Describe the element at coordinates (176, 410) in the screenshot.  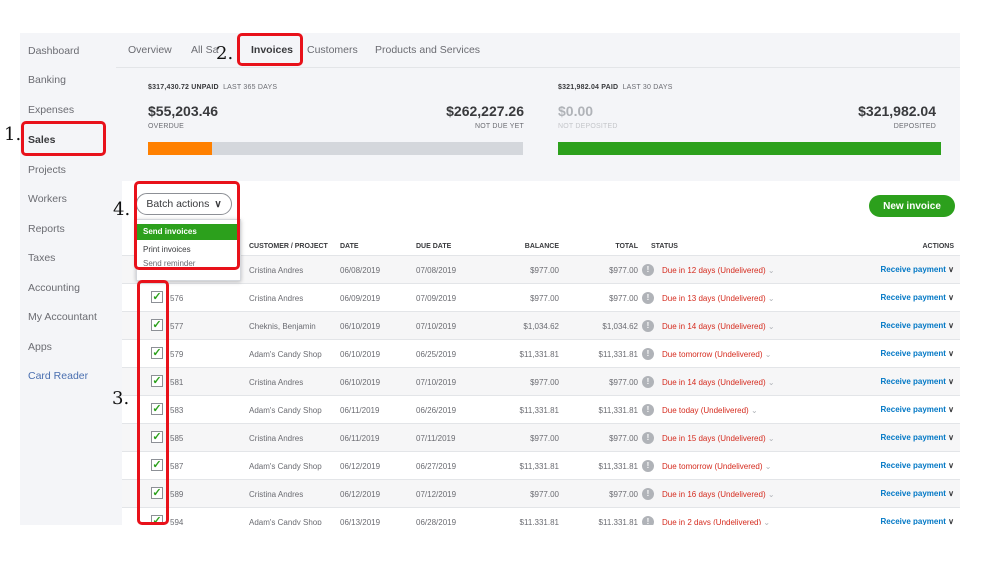
I see `invoice-number: 583` at that location.